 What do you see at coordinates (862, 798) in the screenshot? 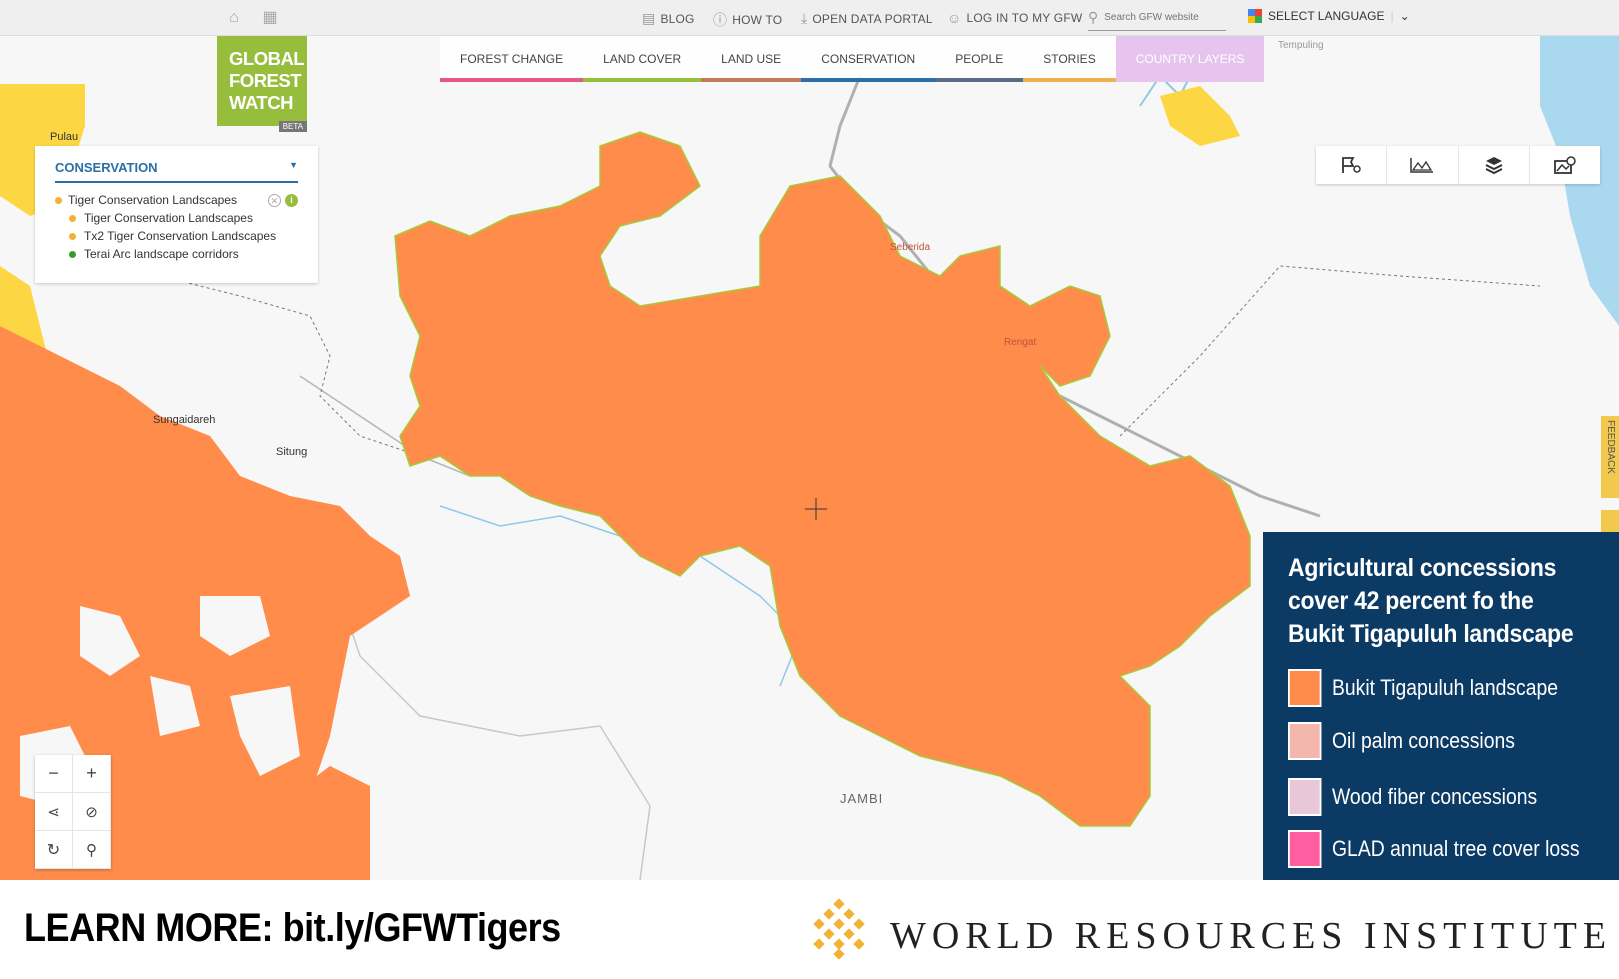
I see `place-label-jambi: JAMBI` at bounding box center [862, 798].